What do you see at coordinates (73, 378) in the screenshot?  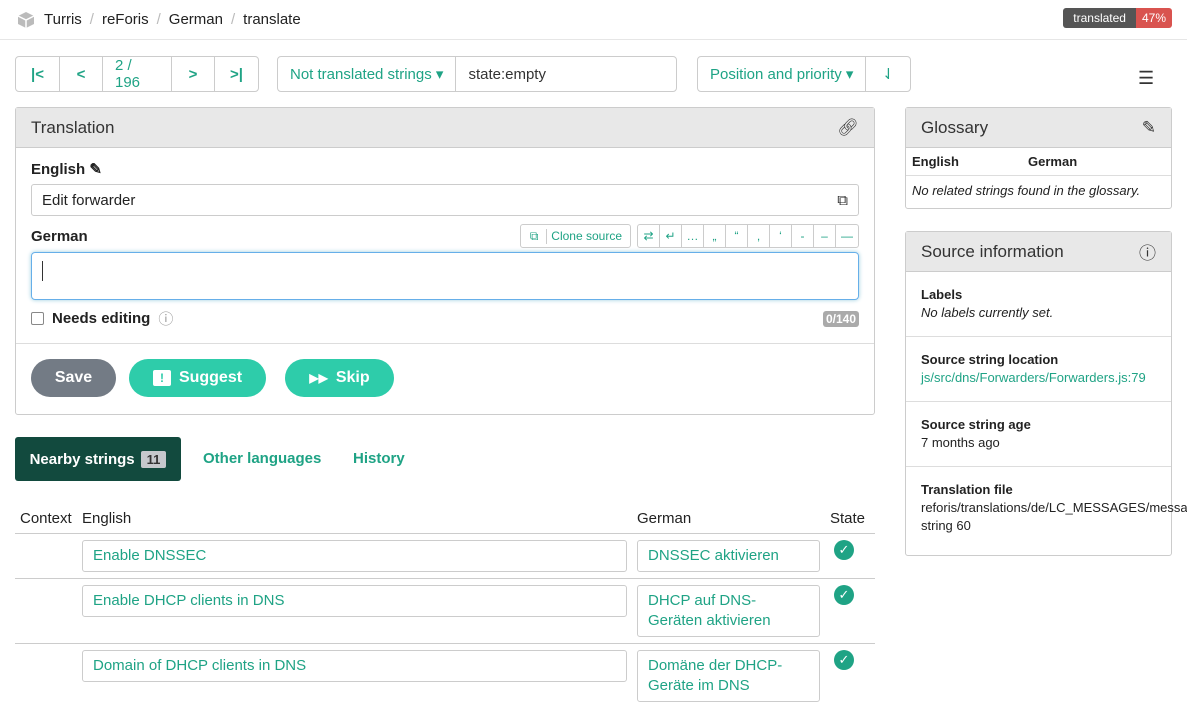 I see `save-button: Save` at bounding box center [73, 378].